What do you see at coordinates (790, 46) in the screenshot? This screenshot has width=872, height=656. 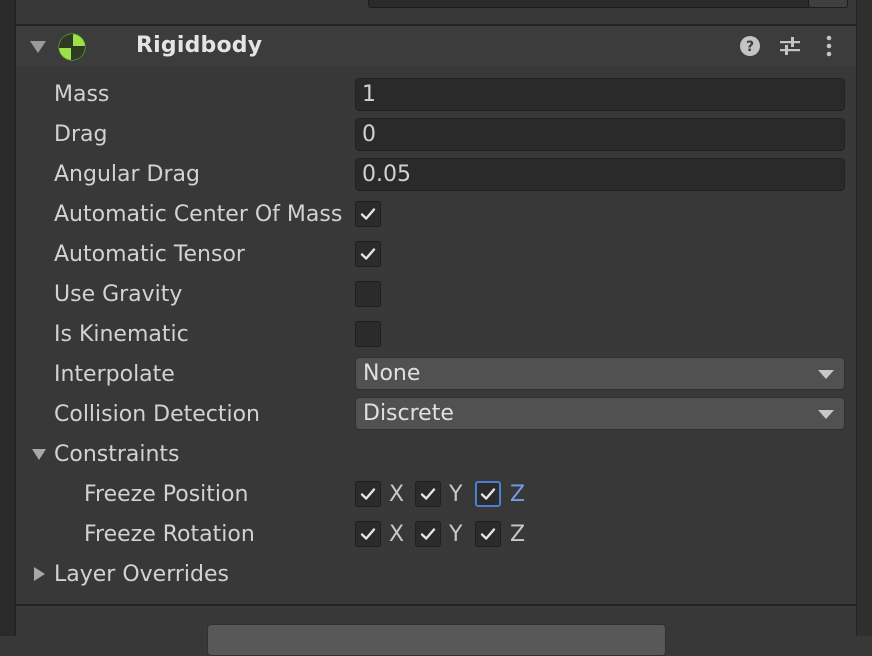 I see `preset-icon` at bounding box center [790, 46].